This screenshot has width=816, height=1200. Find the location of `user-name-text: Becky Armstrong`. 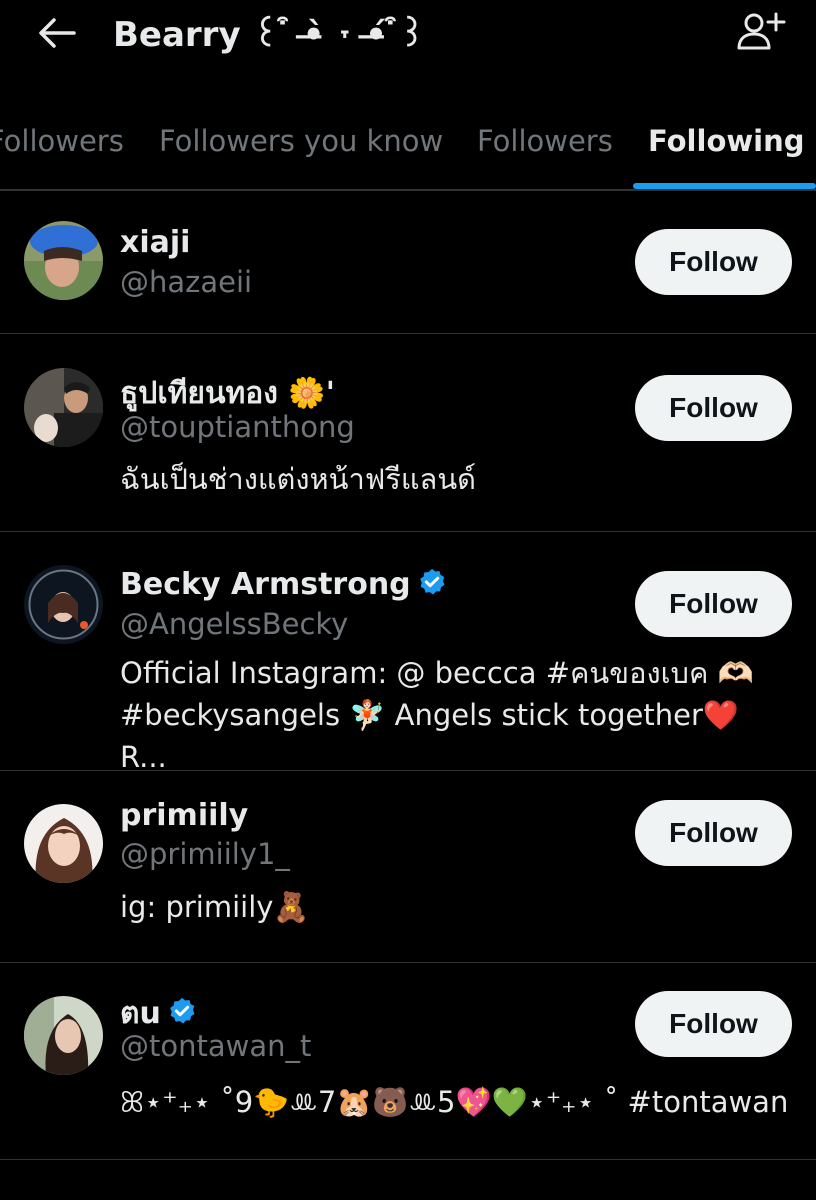

user-name-text: Becky Armstrong is located at coordinates (265, 584).